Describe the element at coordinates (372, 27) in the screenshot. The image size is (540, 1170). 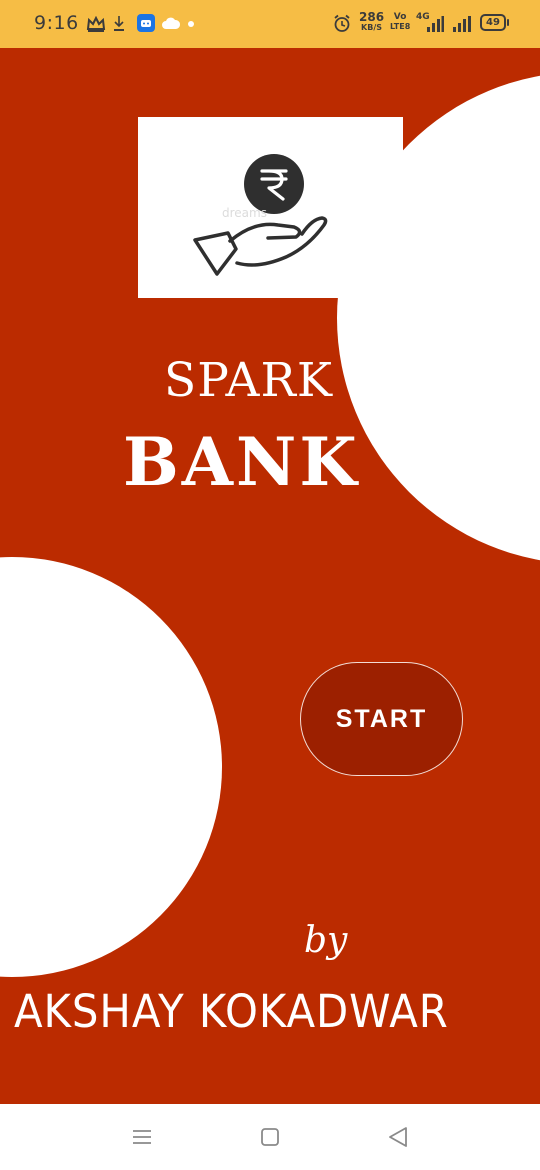
I see `network-speed-unit: KB/S` at that location.